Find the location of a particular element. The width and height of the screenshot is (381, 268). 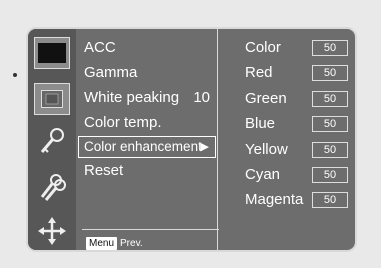

move-arrows-icon is located at coordinates (52, 231).